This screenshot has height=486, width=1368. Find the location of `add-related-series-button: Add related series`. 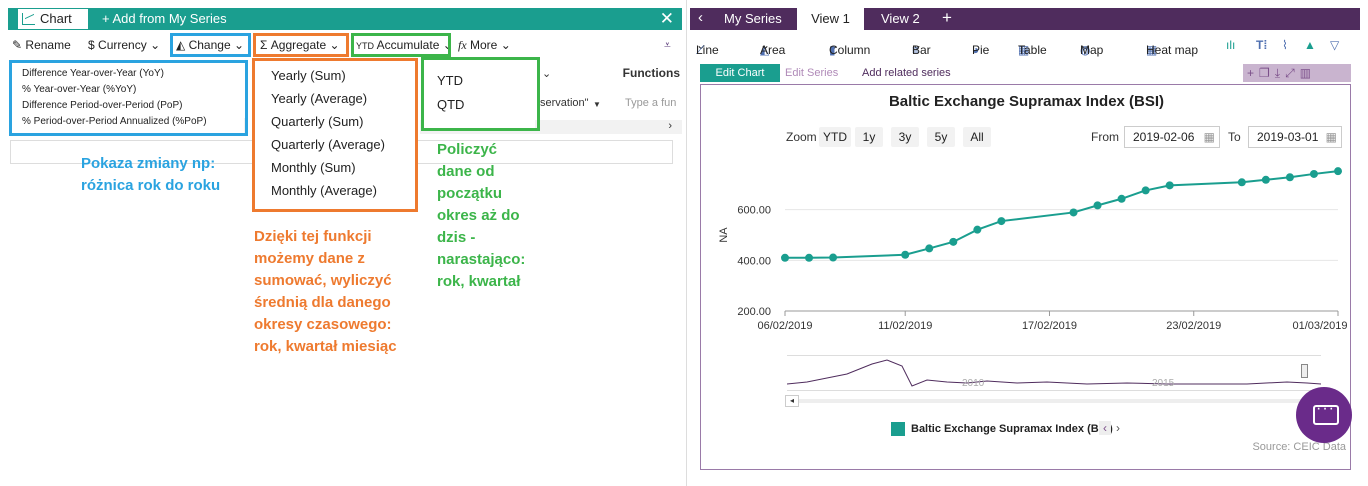

add-related-series-button: Add related series is located at coordinates (906, 73).